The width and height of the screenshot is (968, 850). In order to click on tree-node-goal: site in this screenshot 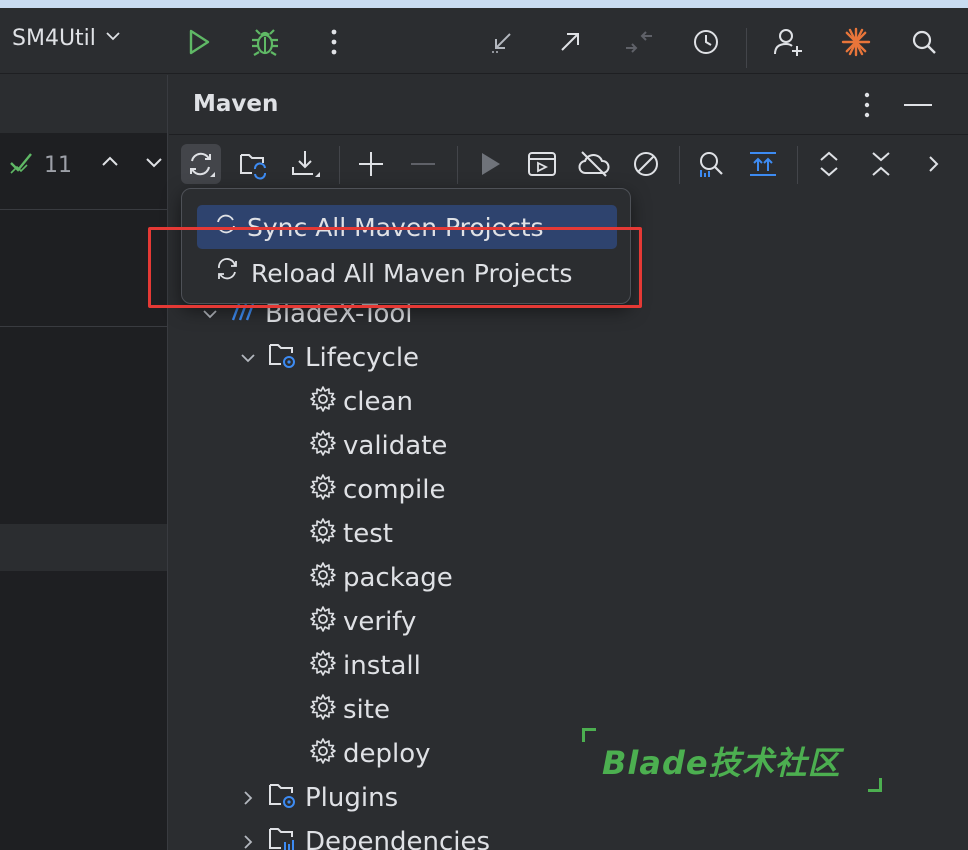, I will do `click(349, 710)`.